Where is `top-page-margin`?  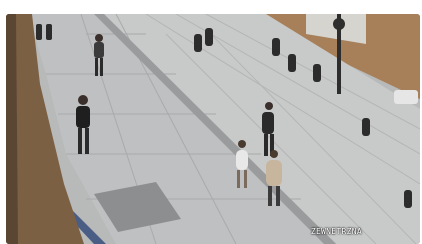
top-page-margin is located at coordinates (211, 7).